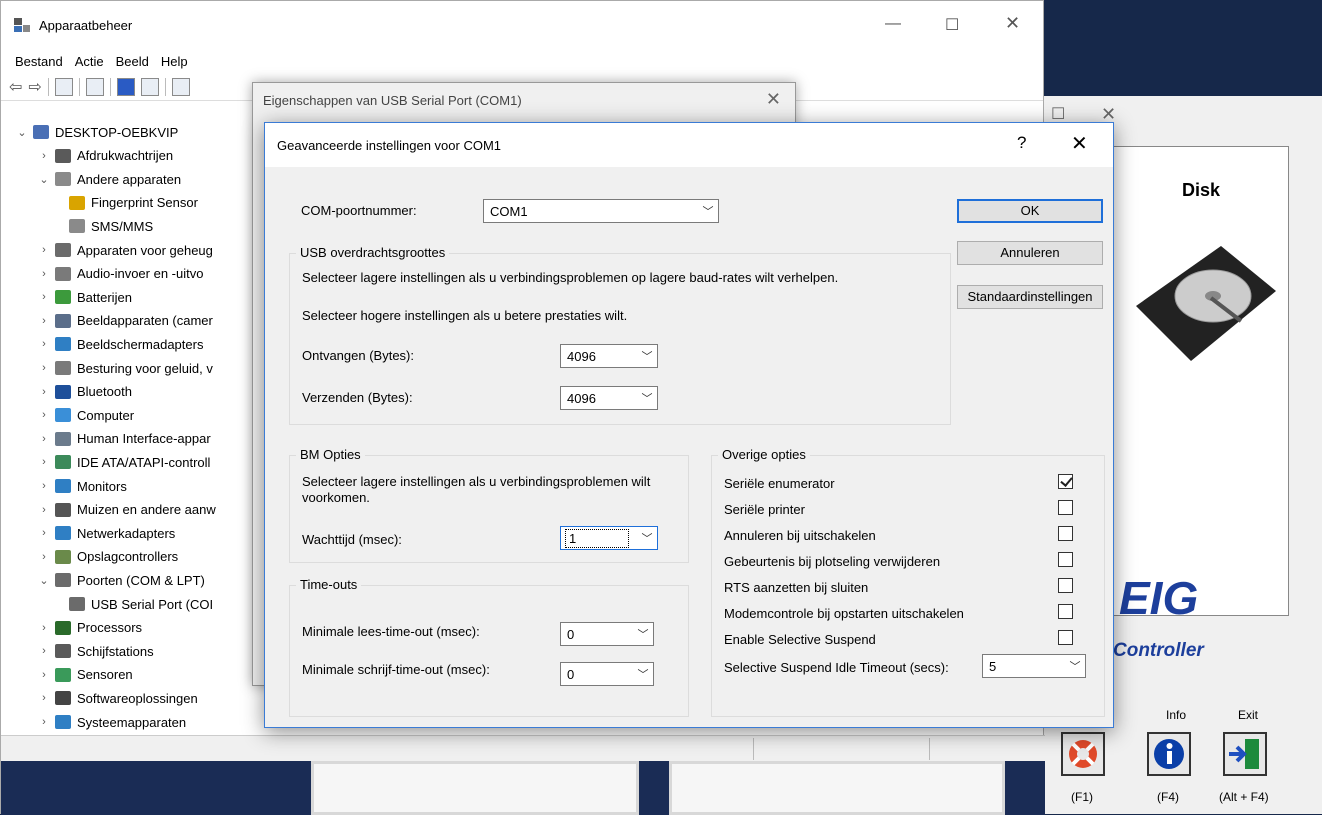 This screenshot has height=815, width=1322. What do you see at coordinates (779, 483) in the screenshot?
I see `misc-option-label: Seriële enumerator` at bounding box center [779, 483].